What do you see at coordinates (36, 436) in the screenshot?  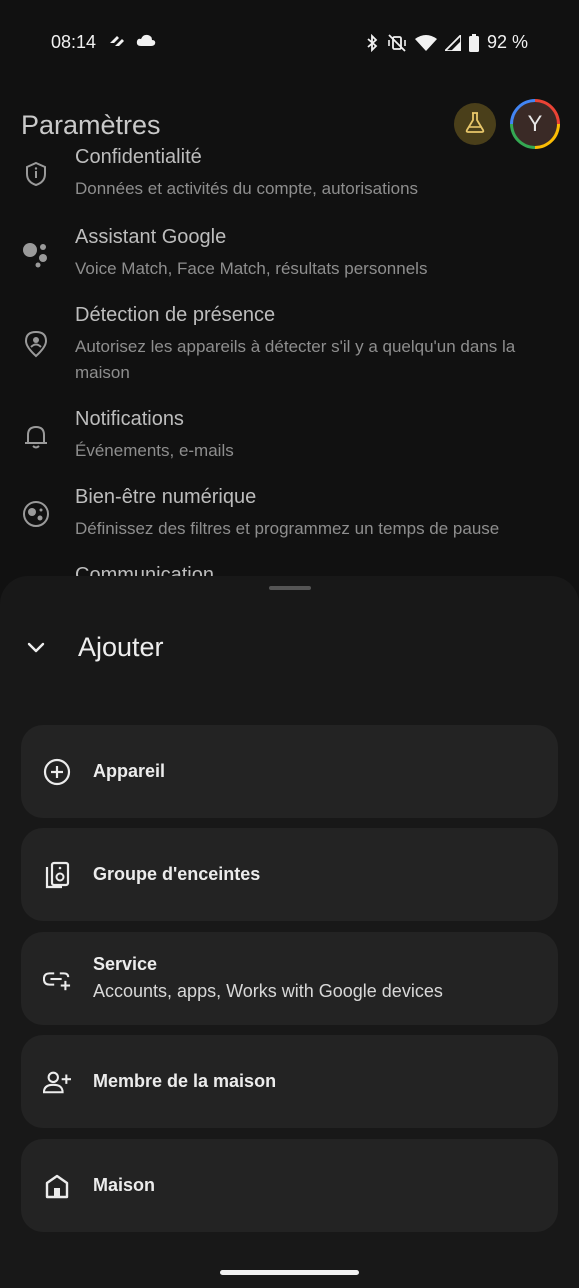 I see `bell-icon` at bounding box center [36, 436].